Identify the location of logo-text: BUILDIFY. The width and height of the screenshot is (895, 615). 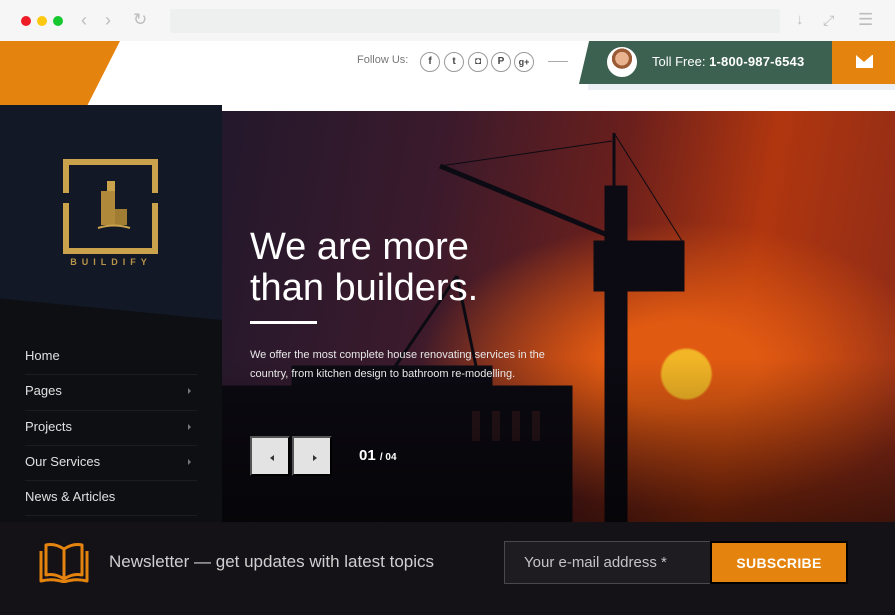
(111, 262).